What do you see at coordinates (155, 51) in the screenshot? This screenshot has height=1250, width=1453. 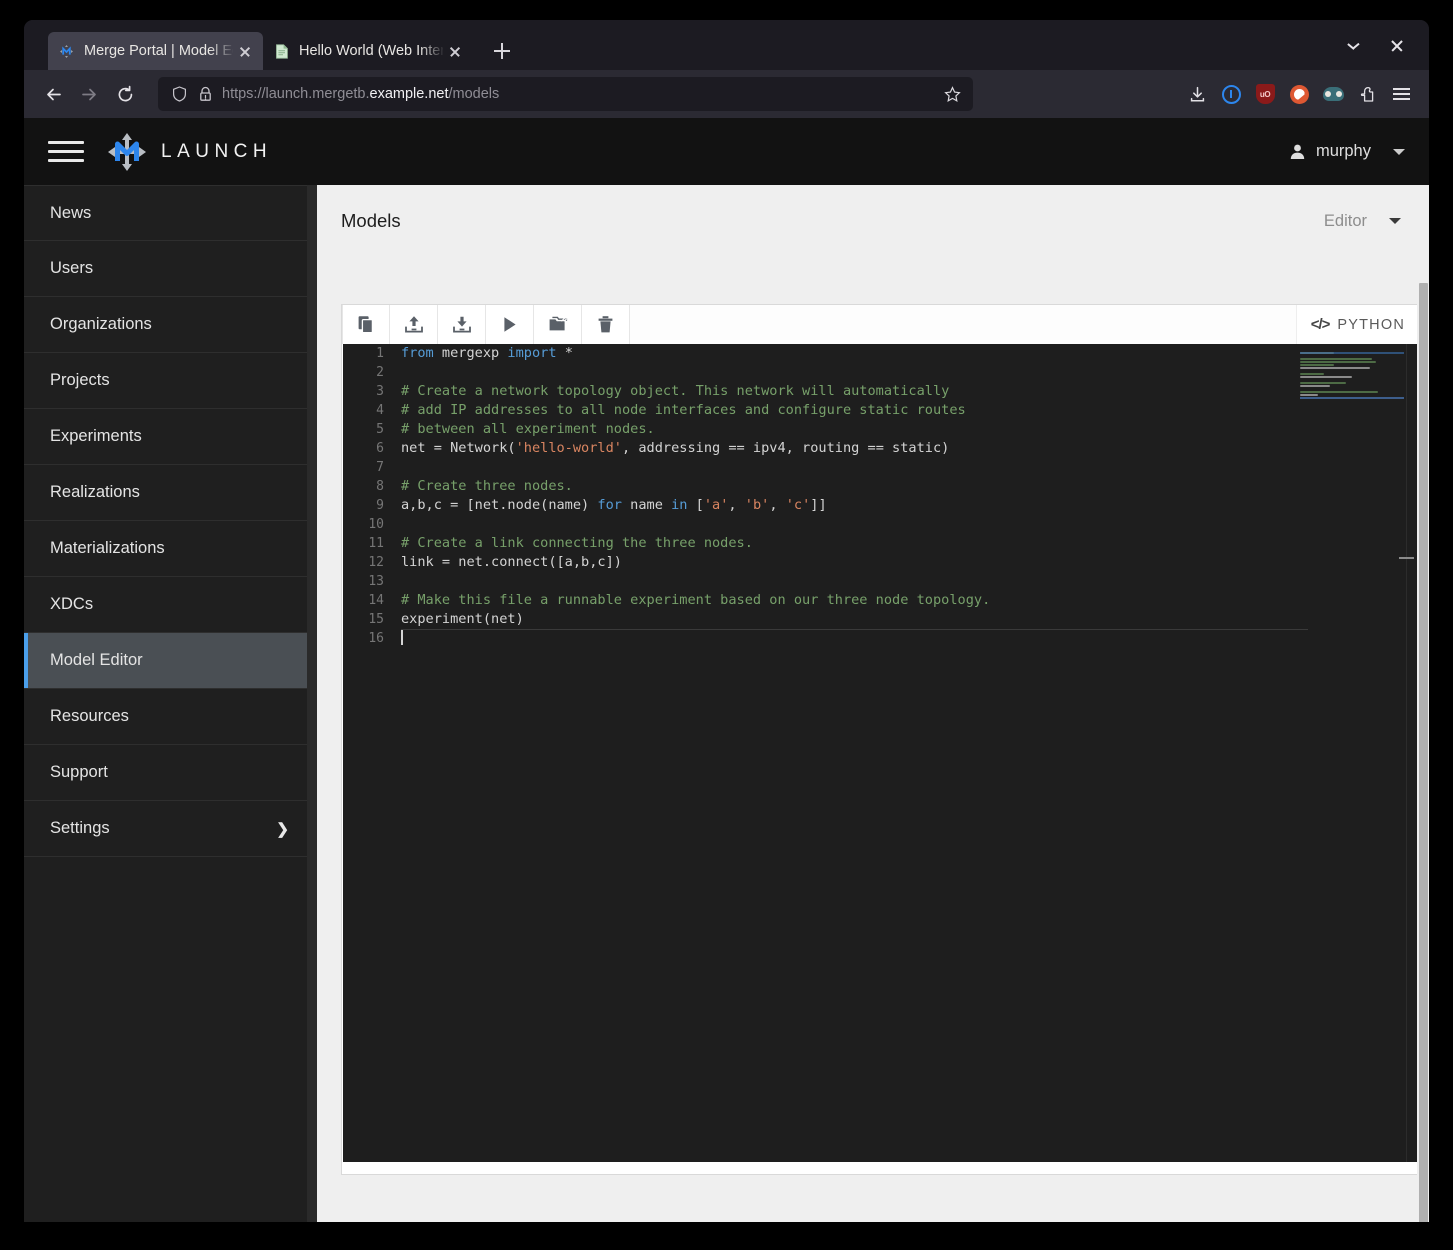 I see `browser-tab-merge-portal: Merge Portal | Model Ed` at bounding box center [155, 51].